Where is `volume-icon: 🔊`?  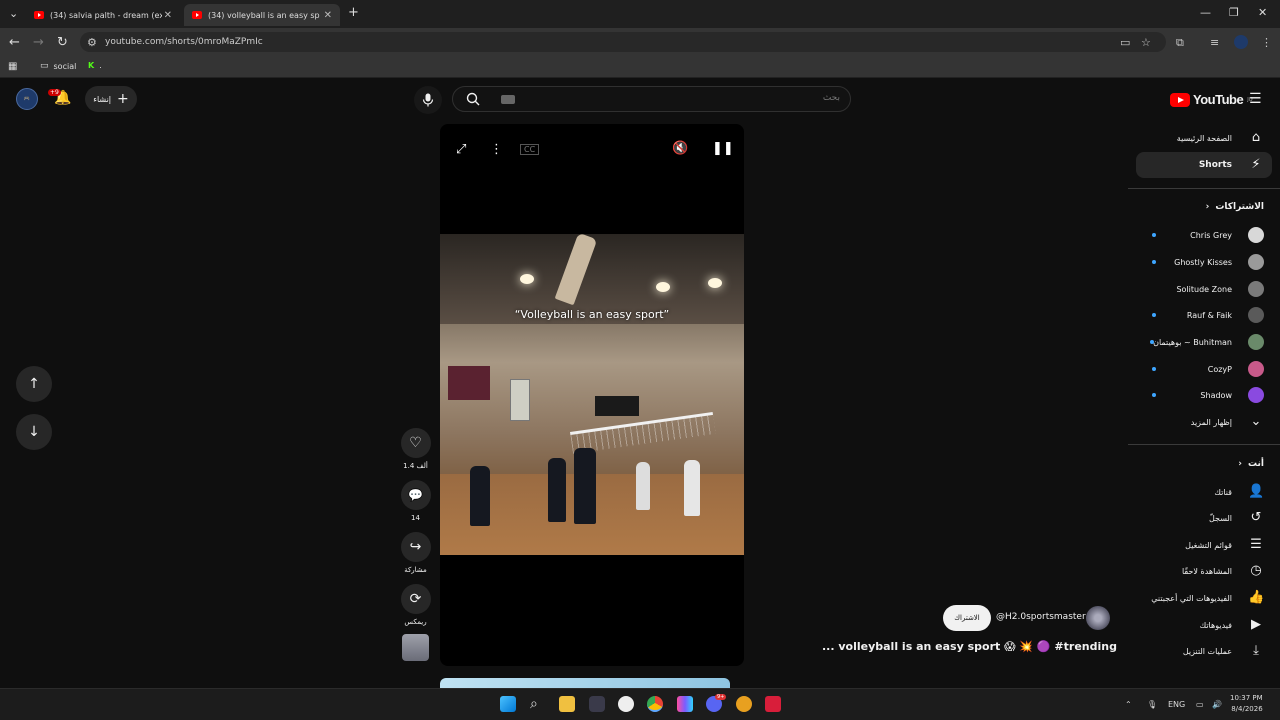
volume-icon: 🔊 is located at coordinates (1217, 704).